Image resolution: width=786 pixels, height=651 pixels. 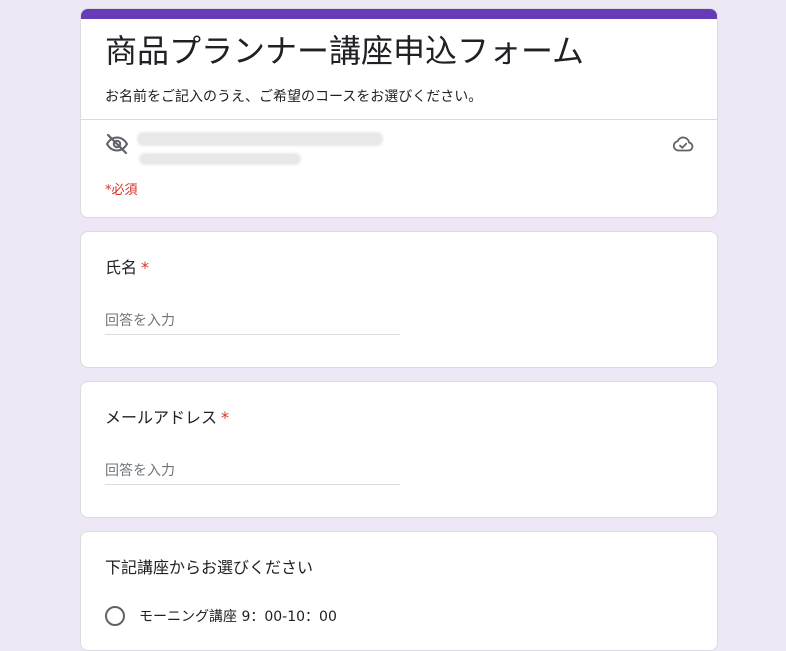 I want to click on question-label-name: 氏名 *, so click(x=127, y=268).